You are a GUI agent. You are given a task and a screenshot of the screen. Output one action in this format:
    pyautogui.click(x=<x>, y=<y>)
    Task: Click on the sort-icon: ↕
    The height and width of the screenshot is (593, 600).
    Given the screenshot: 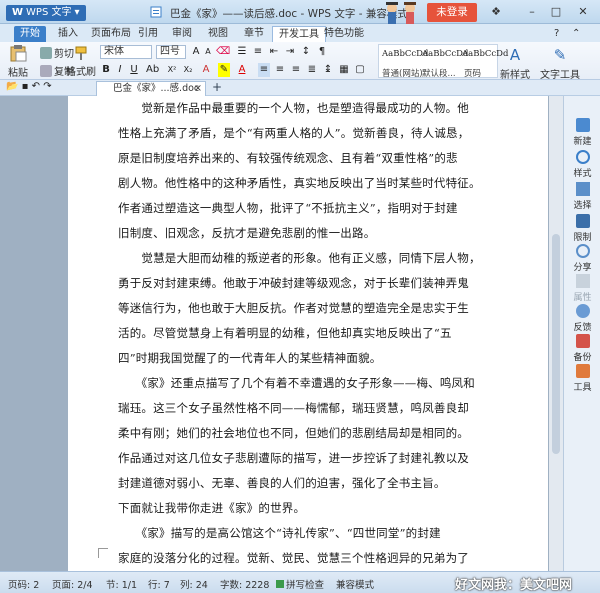 What is the action you would take?
    pyautogui.click(x=306, y=52)
    